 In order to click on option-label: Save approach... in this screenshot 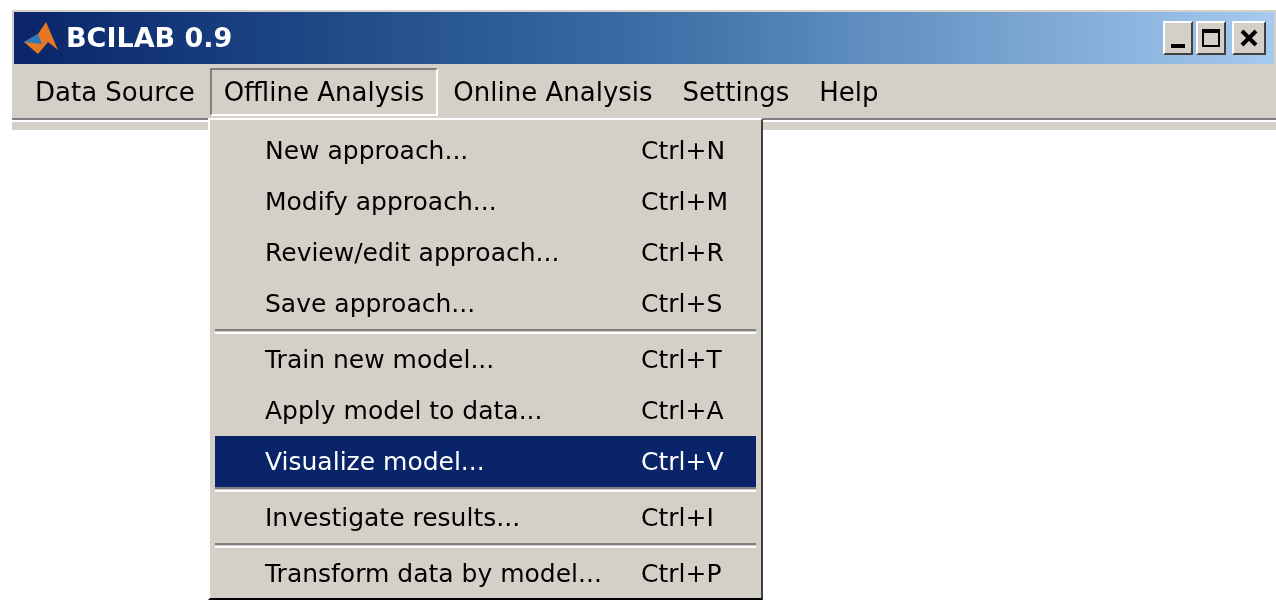, I will do `click(371, 303)`.